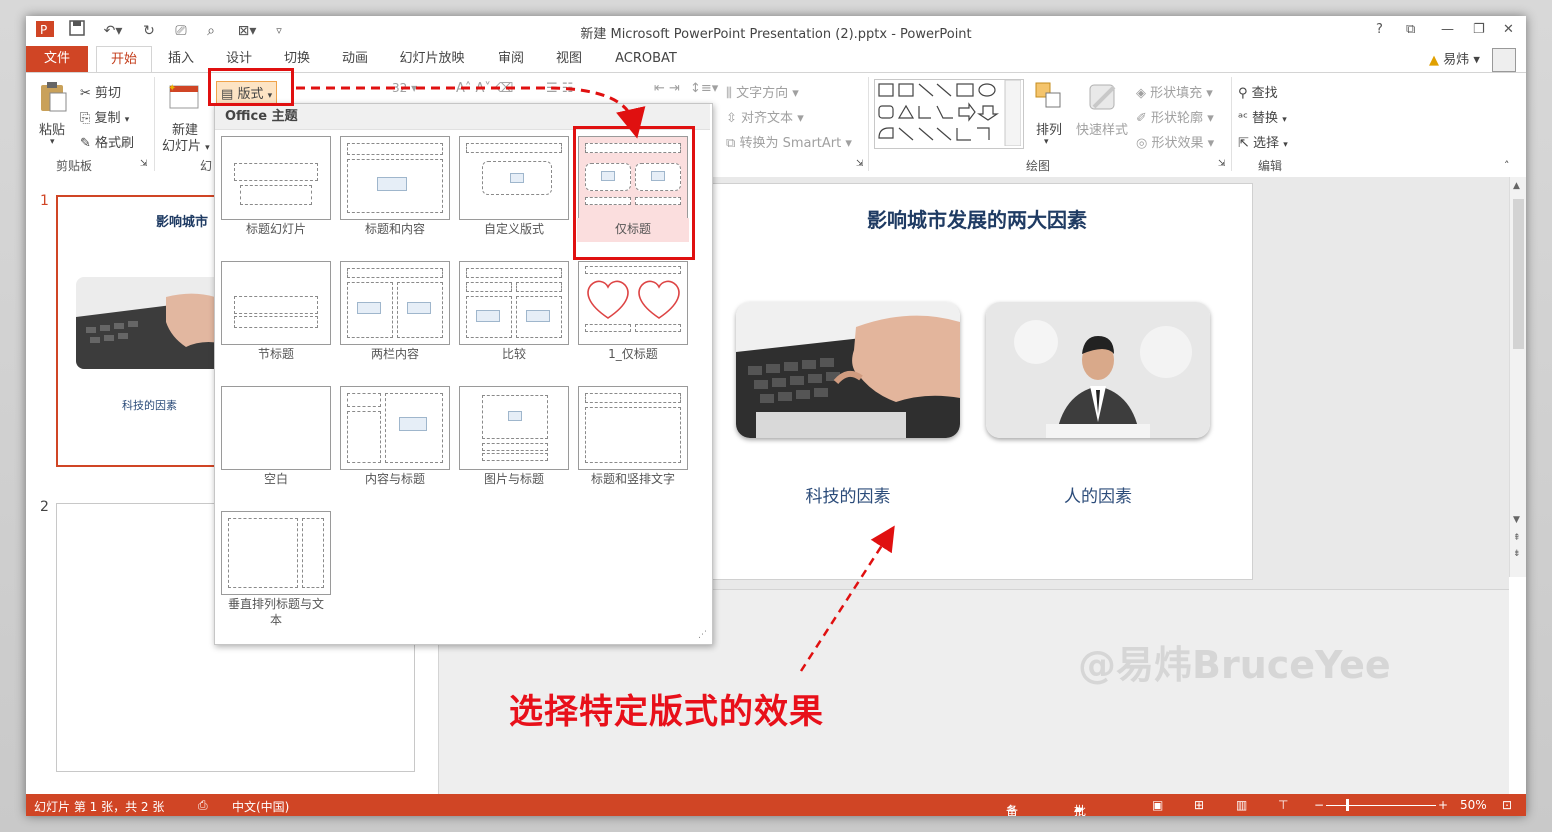 The width and height of the screenshot is (1552, 832). Describe the element at coordinates (666, 712) in the screenshot. I see `annotation-text: 选择特定版式的效果` at that location.